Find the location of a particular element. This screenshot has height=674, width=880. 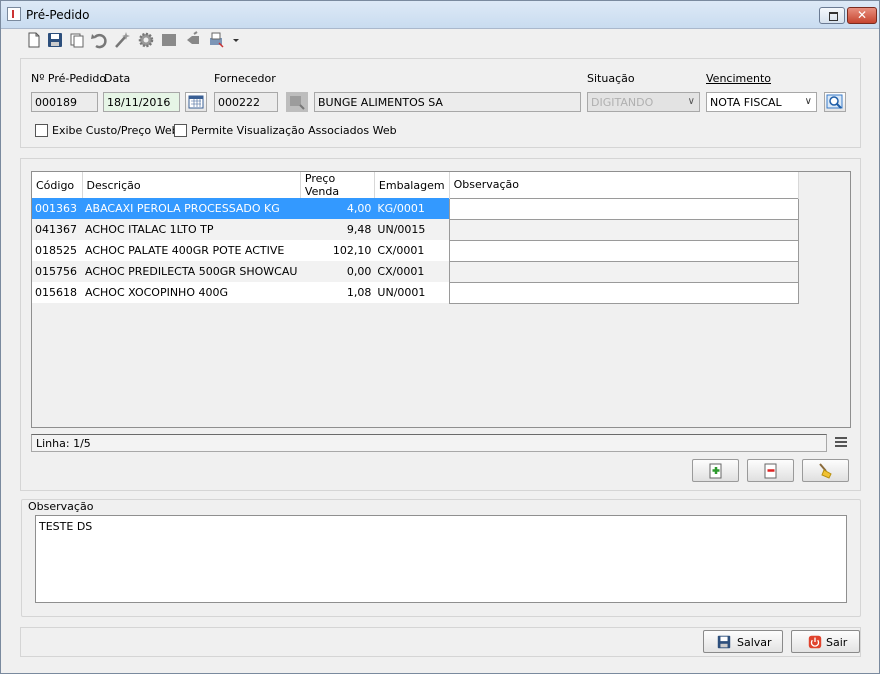

delete-icon is located at coordinates (193, 40).